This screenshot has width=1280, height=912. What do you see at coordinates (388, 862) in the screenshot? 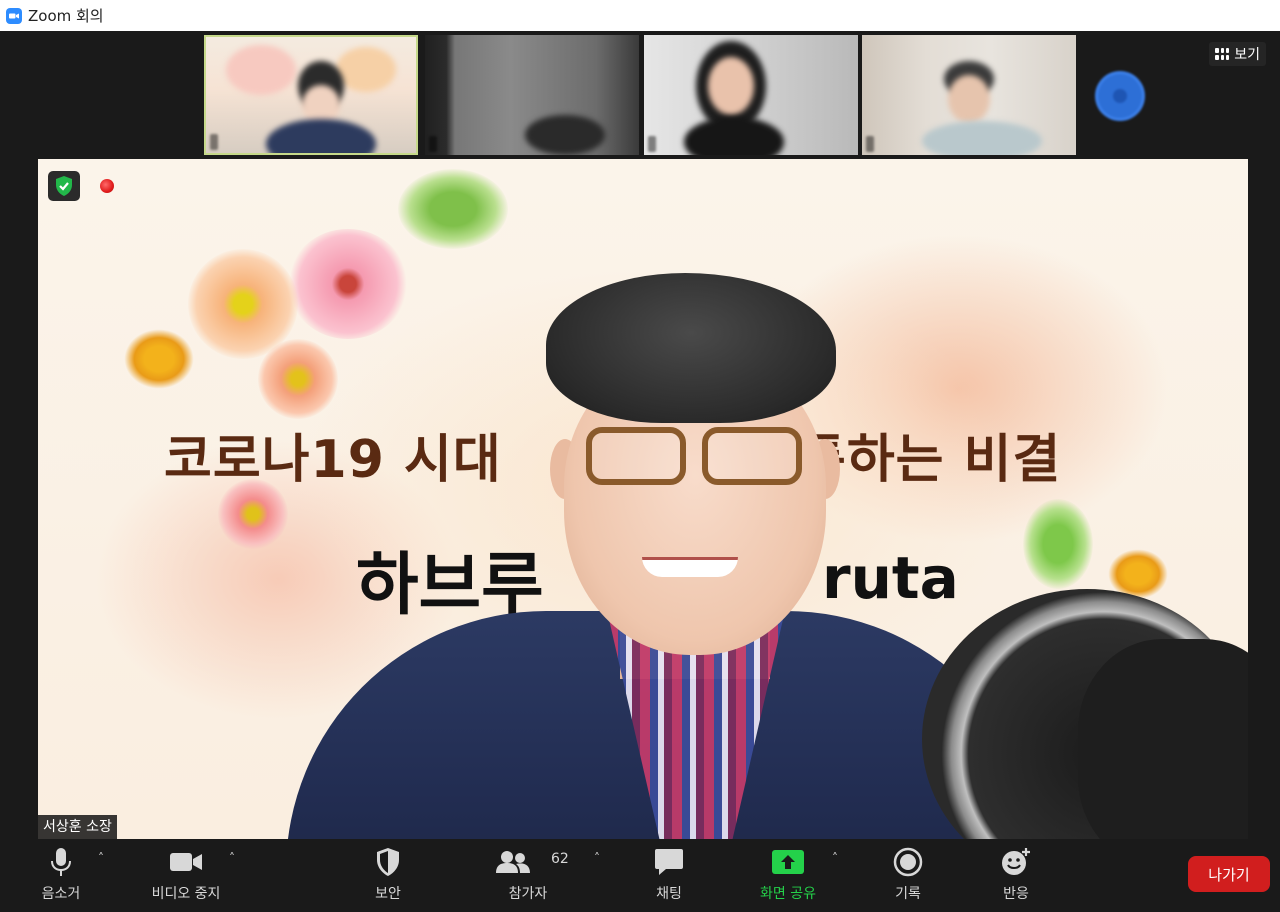
I see `shield-icon` at bounding box center [388, 862].